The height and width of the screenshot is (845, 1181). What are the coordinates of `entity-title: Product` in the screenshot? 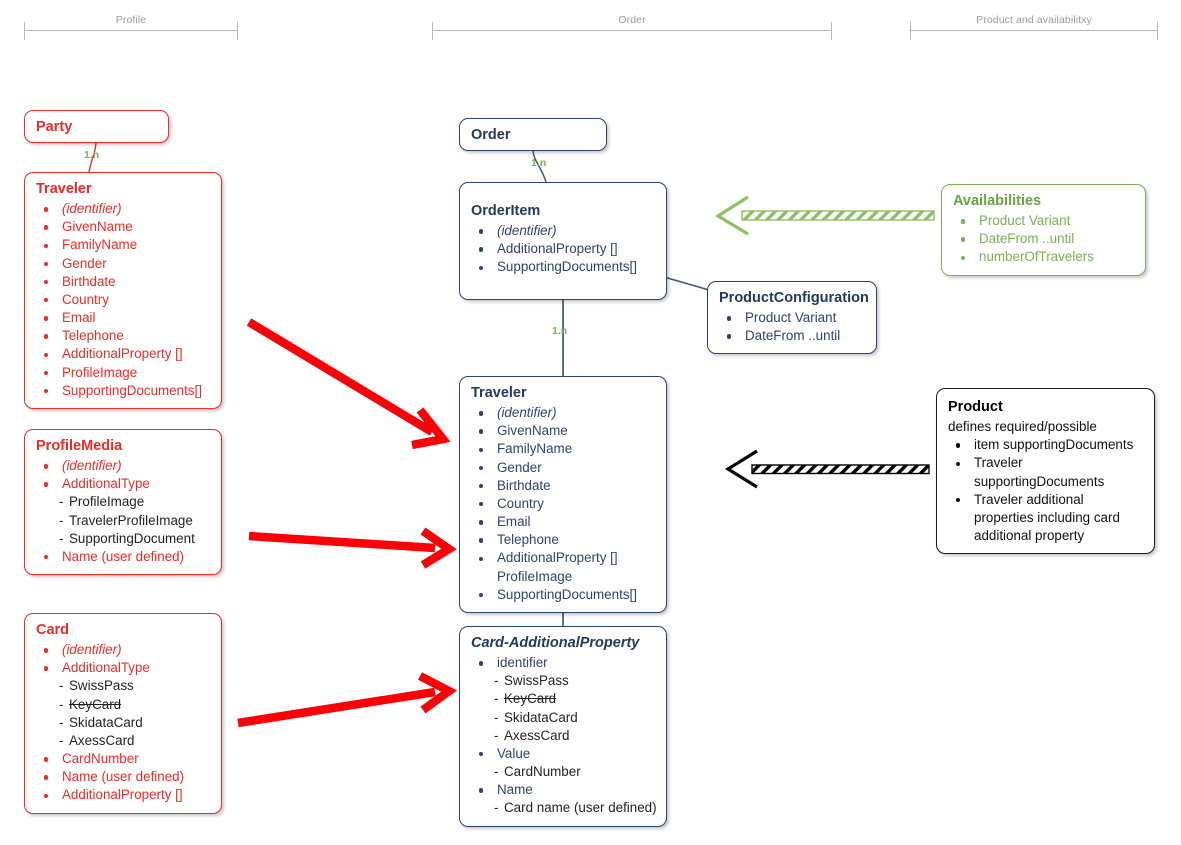 It's located at (975, 407).